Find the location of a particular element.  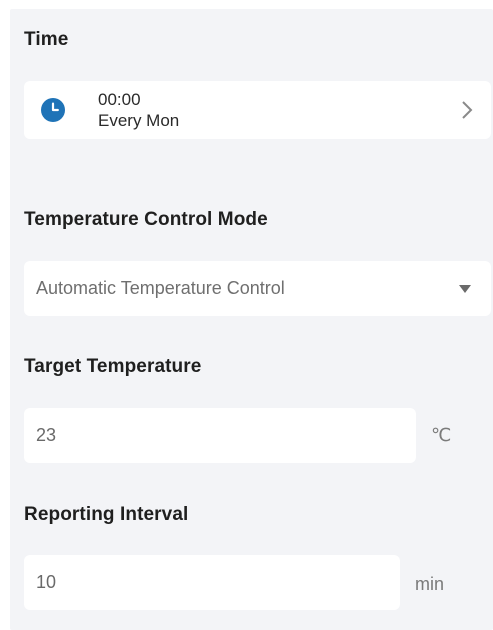

target-temperature-title: Target Temperature is located at coordinates (113, 366).